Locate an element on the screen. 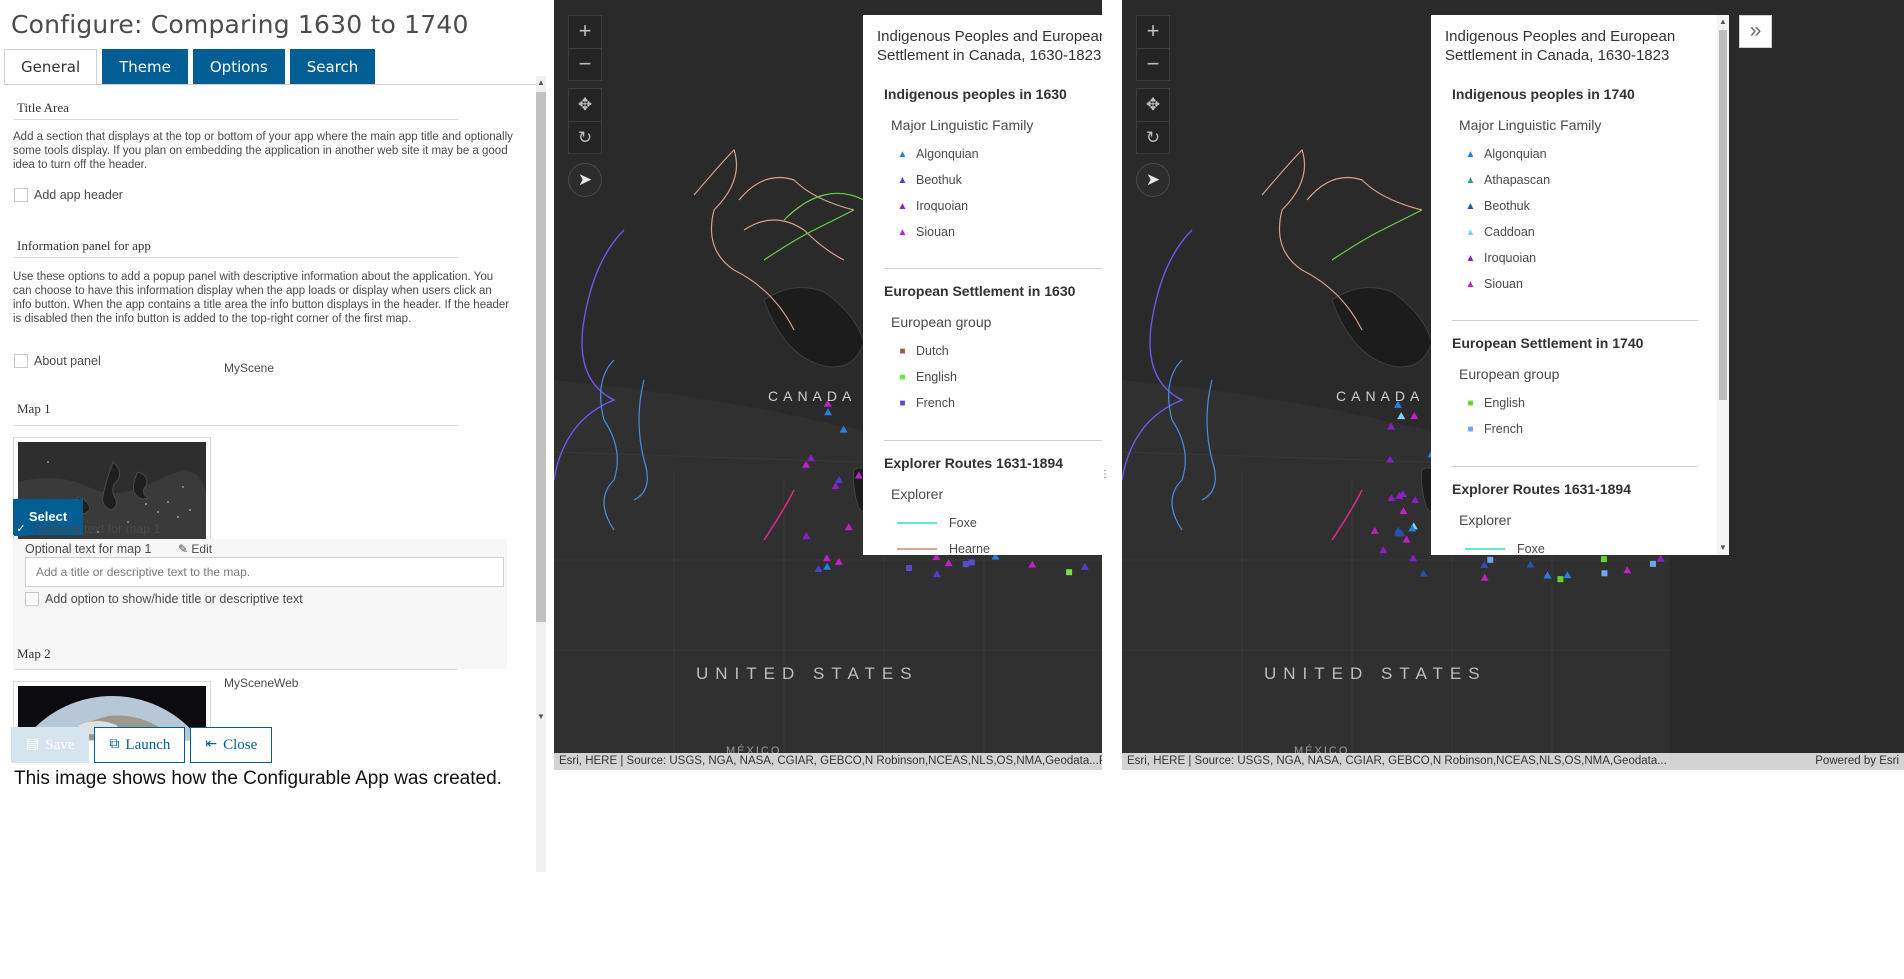 This screenshot has width=1904, height=979. scroll-down-arrow: ▼ is located at coordinates (541, 716).